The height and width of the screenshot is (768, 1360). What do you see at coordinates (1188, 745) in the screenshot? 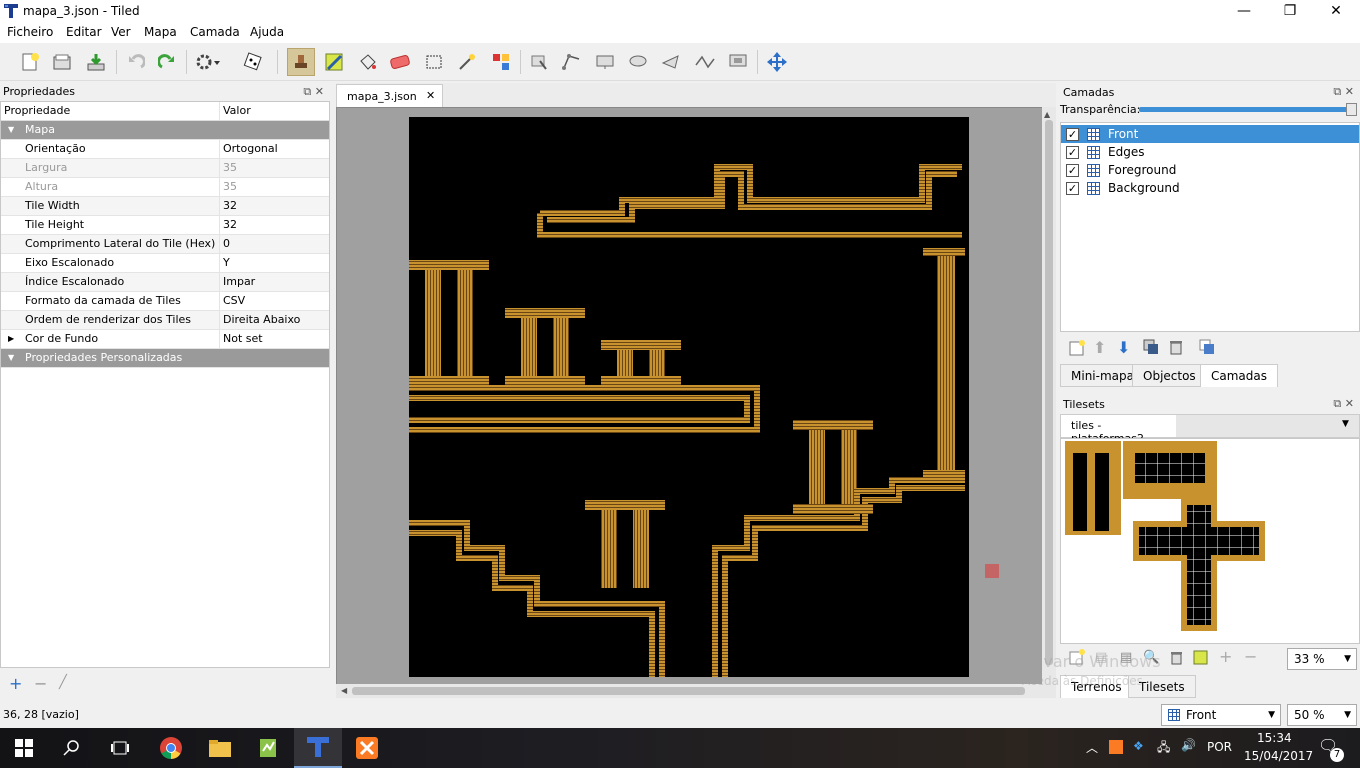
I see `volume-icon: 🔊` at bounding box center [1188, 745].